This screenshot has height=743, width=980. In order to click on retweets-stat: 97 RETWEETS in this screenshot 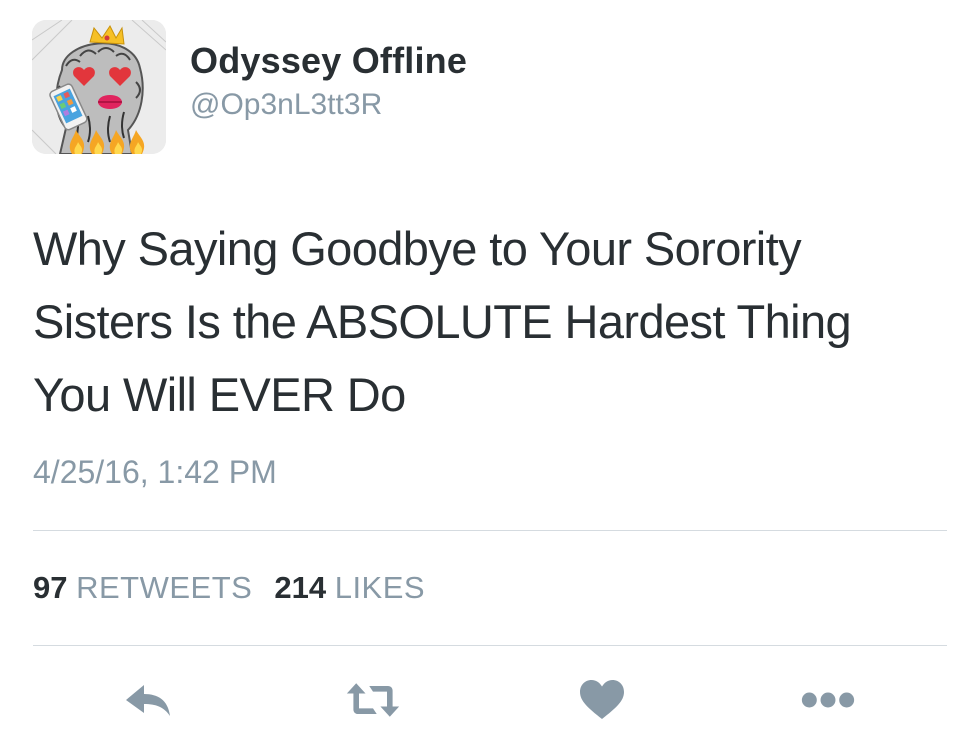, I will do `click(142, 587)`.